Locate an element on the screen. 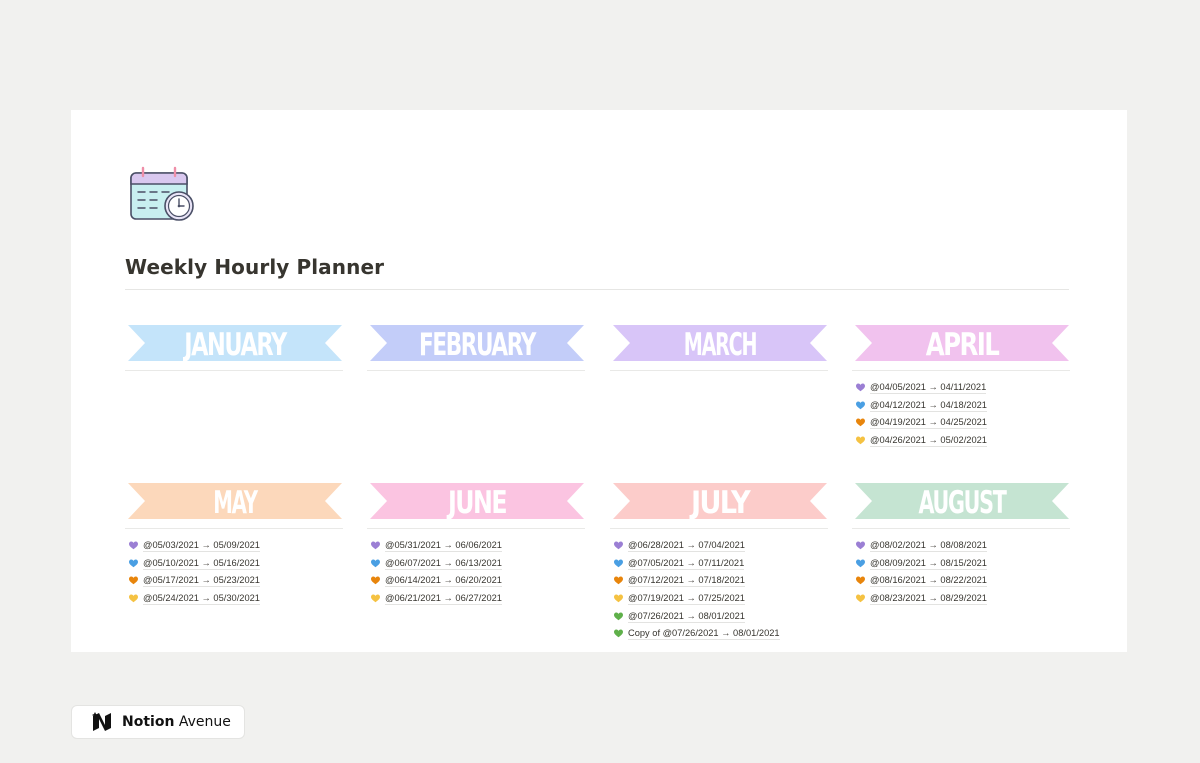  month-name: AUGUST is located at coordinates (963, 502).